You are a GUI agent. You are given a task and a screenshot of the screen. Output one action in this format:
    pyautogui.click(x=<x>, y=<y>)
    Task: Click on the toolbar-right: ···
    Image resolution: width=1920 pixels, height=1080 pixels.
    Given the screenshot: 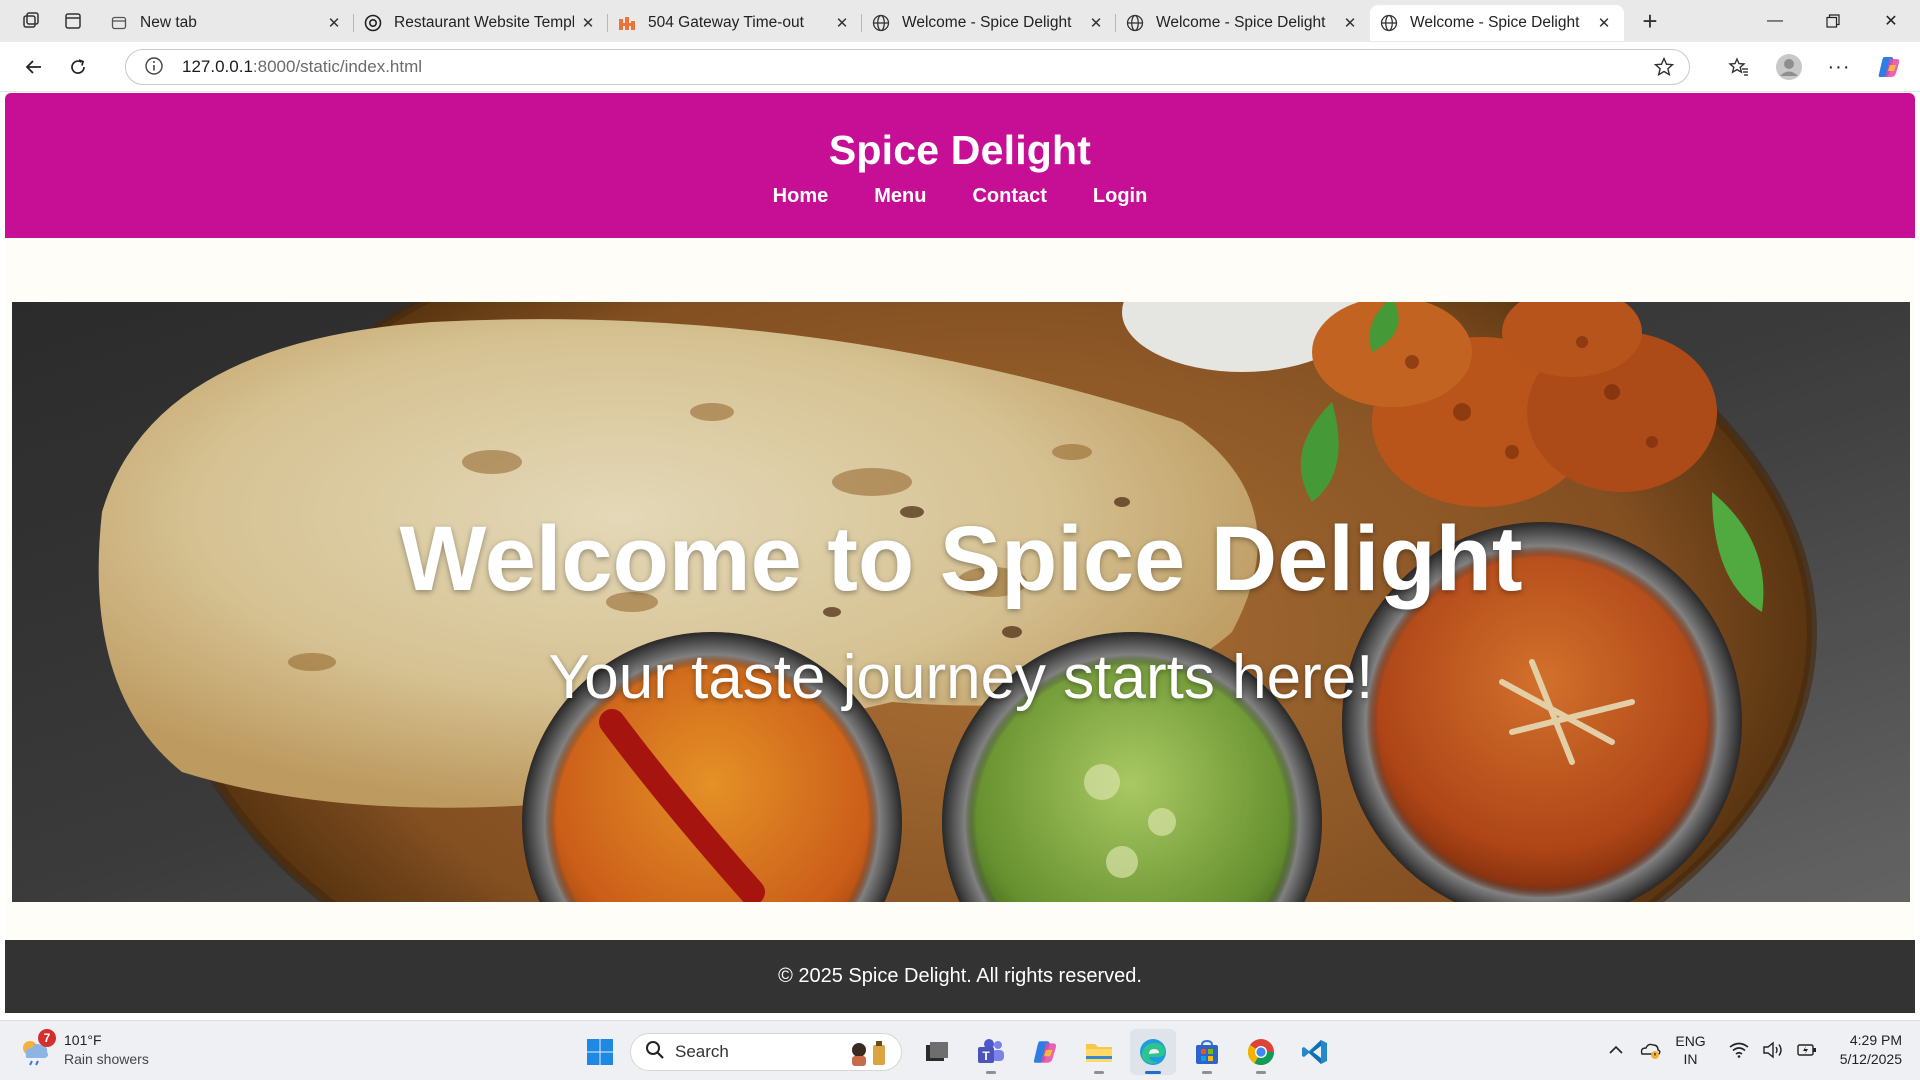 What is the action you would take?
    pyautogui.click(x=1814, y=67)
    